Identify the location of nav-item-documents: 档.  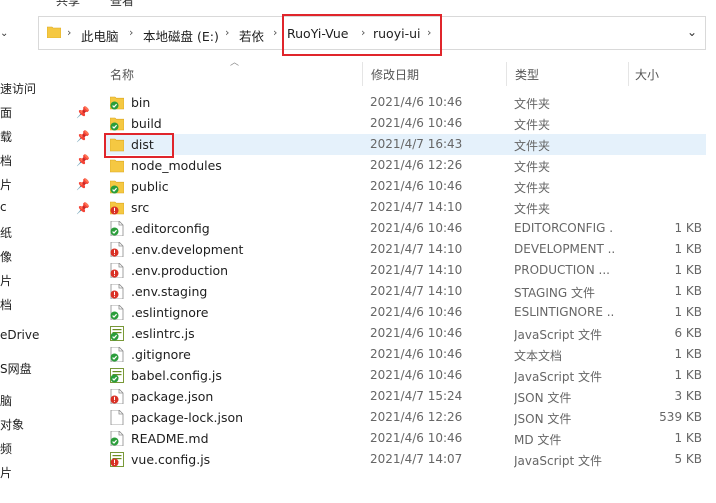
(6, 160).